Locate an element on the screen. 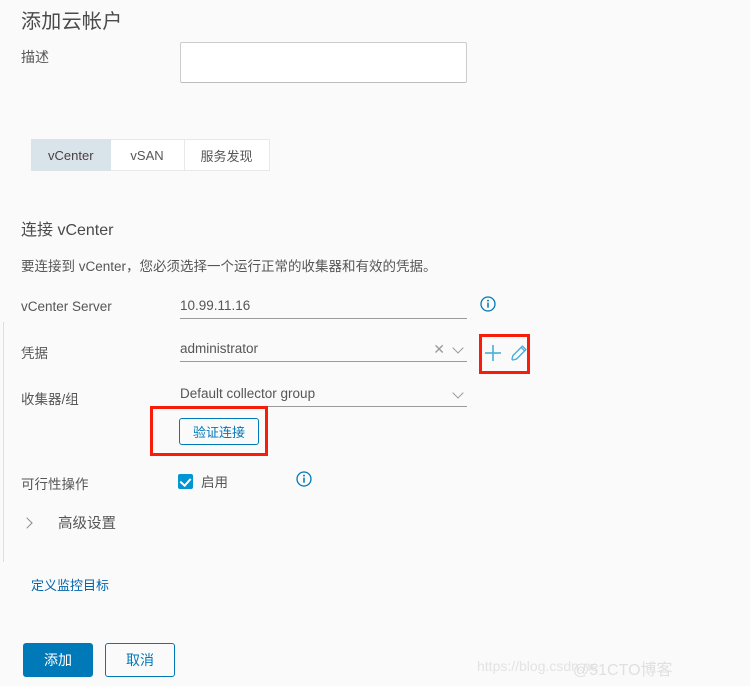  credential-value: administrator is located at coordinates (219, 348).